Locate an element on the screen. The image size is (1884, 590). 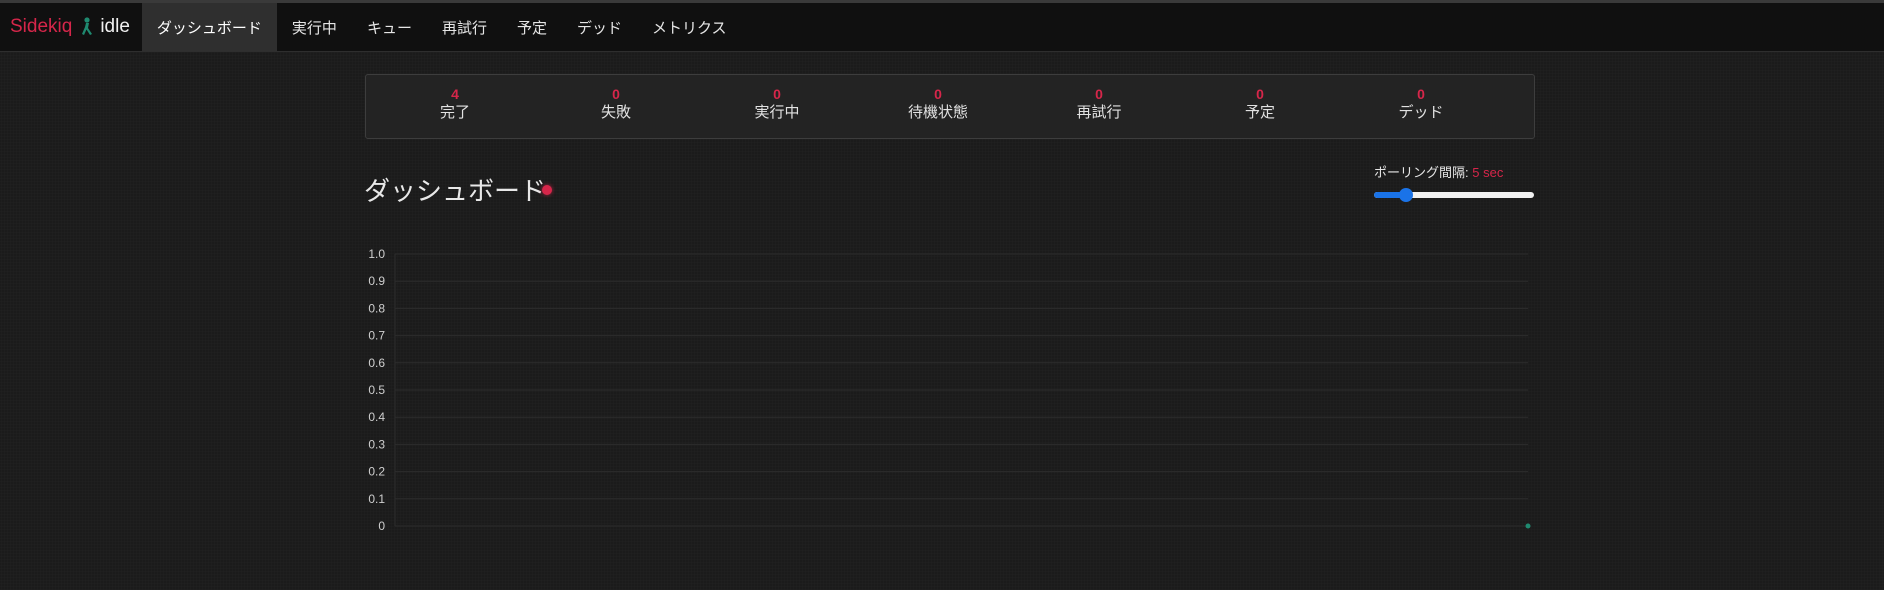
polling-label-row: ポーリング間隔: 5 sec is located at coordinates (1455, 173).